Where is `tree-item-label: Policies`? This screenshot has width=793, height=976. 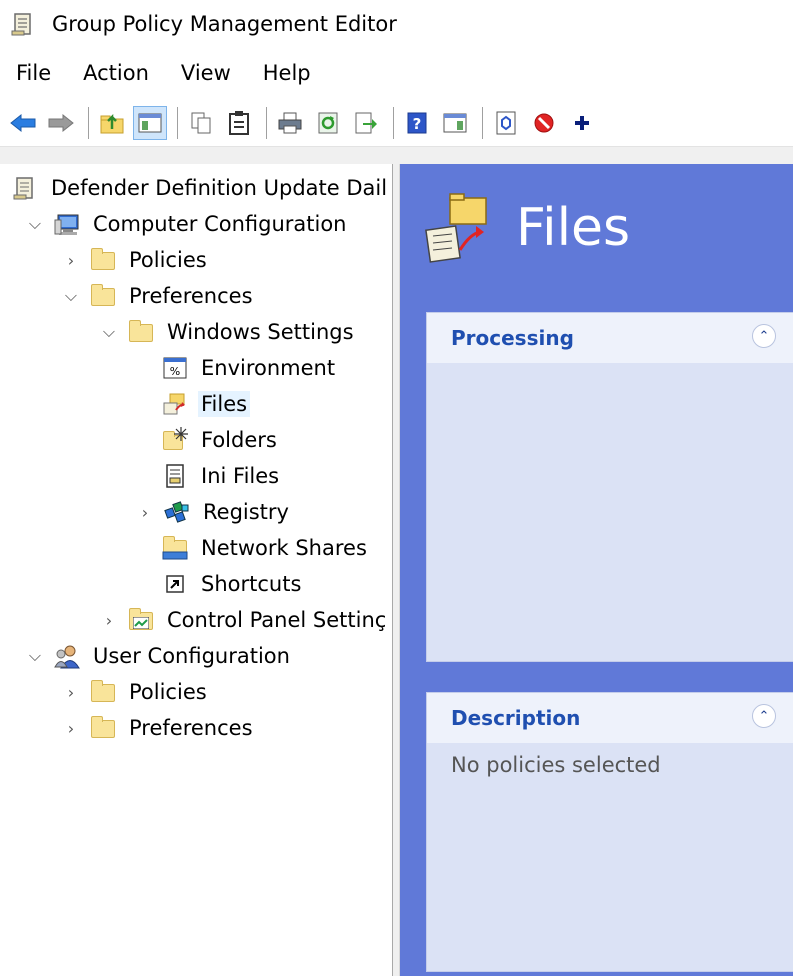
tree-item-label: Policies is located at coordinates (168, 260).